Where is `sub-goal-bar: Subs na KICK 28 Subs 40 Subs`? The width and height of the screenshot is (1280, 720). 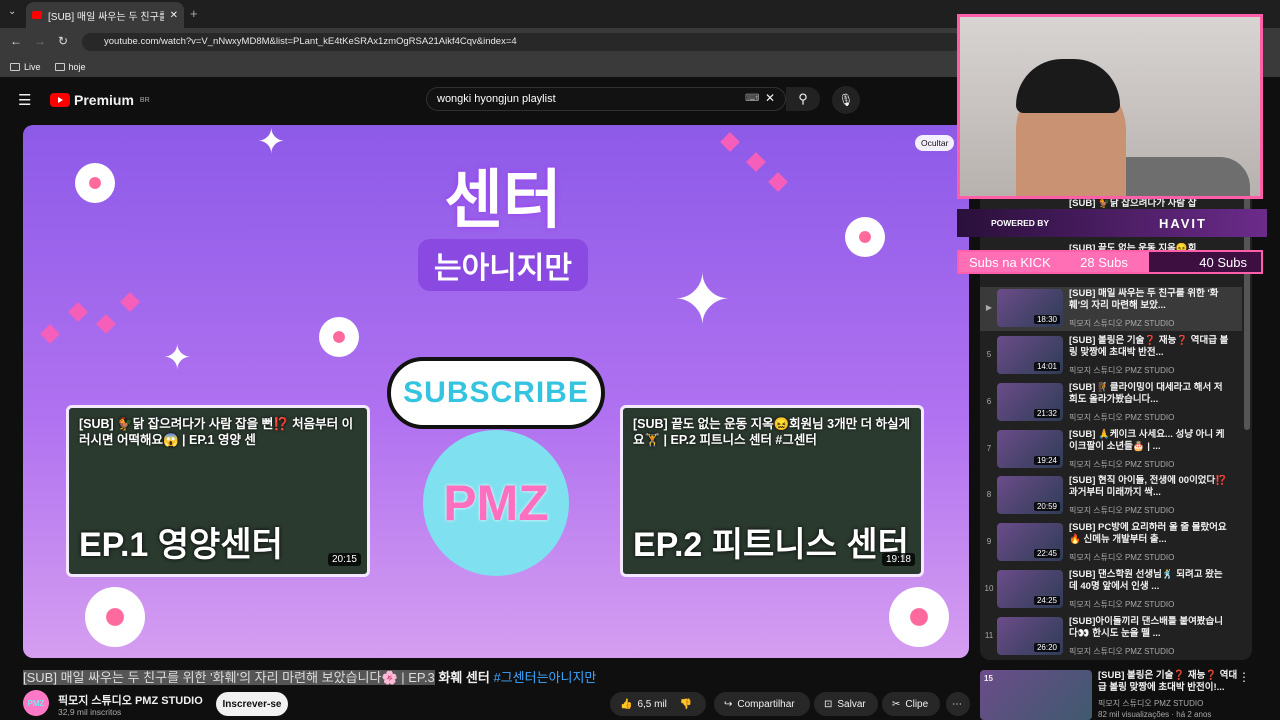
sub-goal-bar: Subs na KICK 28 Subs 40 Subs is located at coordinates (1110, 262).